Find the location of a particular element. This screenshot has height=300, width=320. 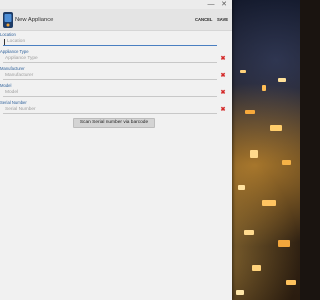

page-title: New Appliance is located at coordinates (34, 20).